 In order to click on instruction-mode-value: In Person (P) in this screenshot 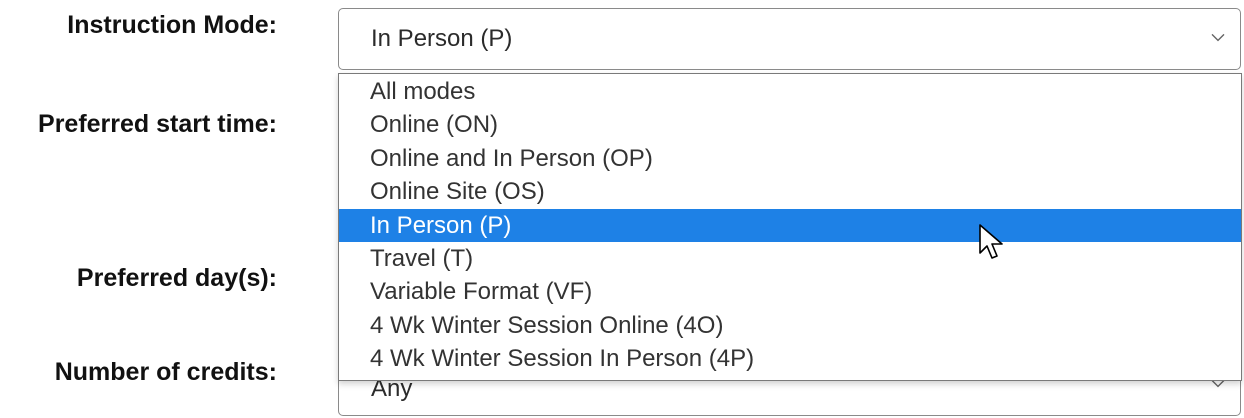, I will do `click(442, 38)`.